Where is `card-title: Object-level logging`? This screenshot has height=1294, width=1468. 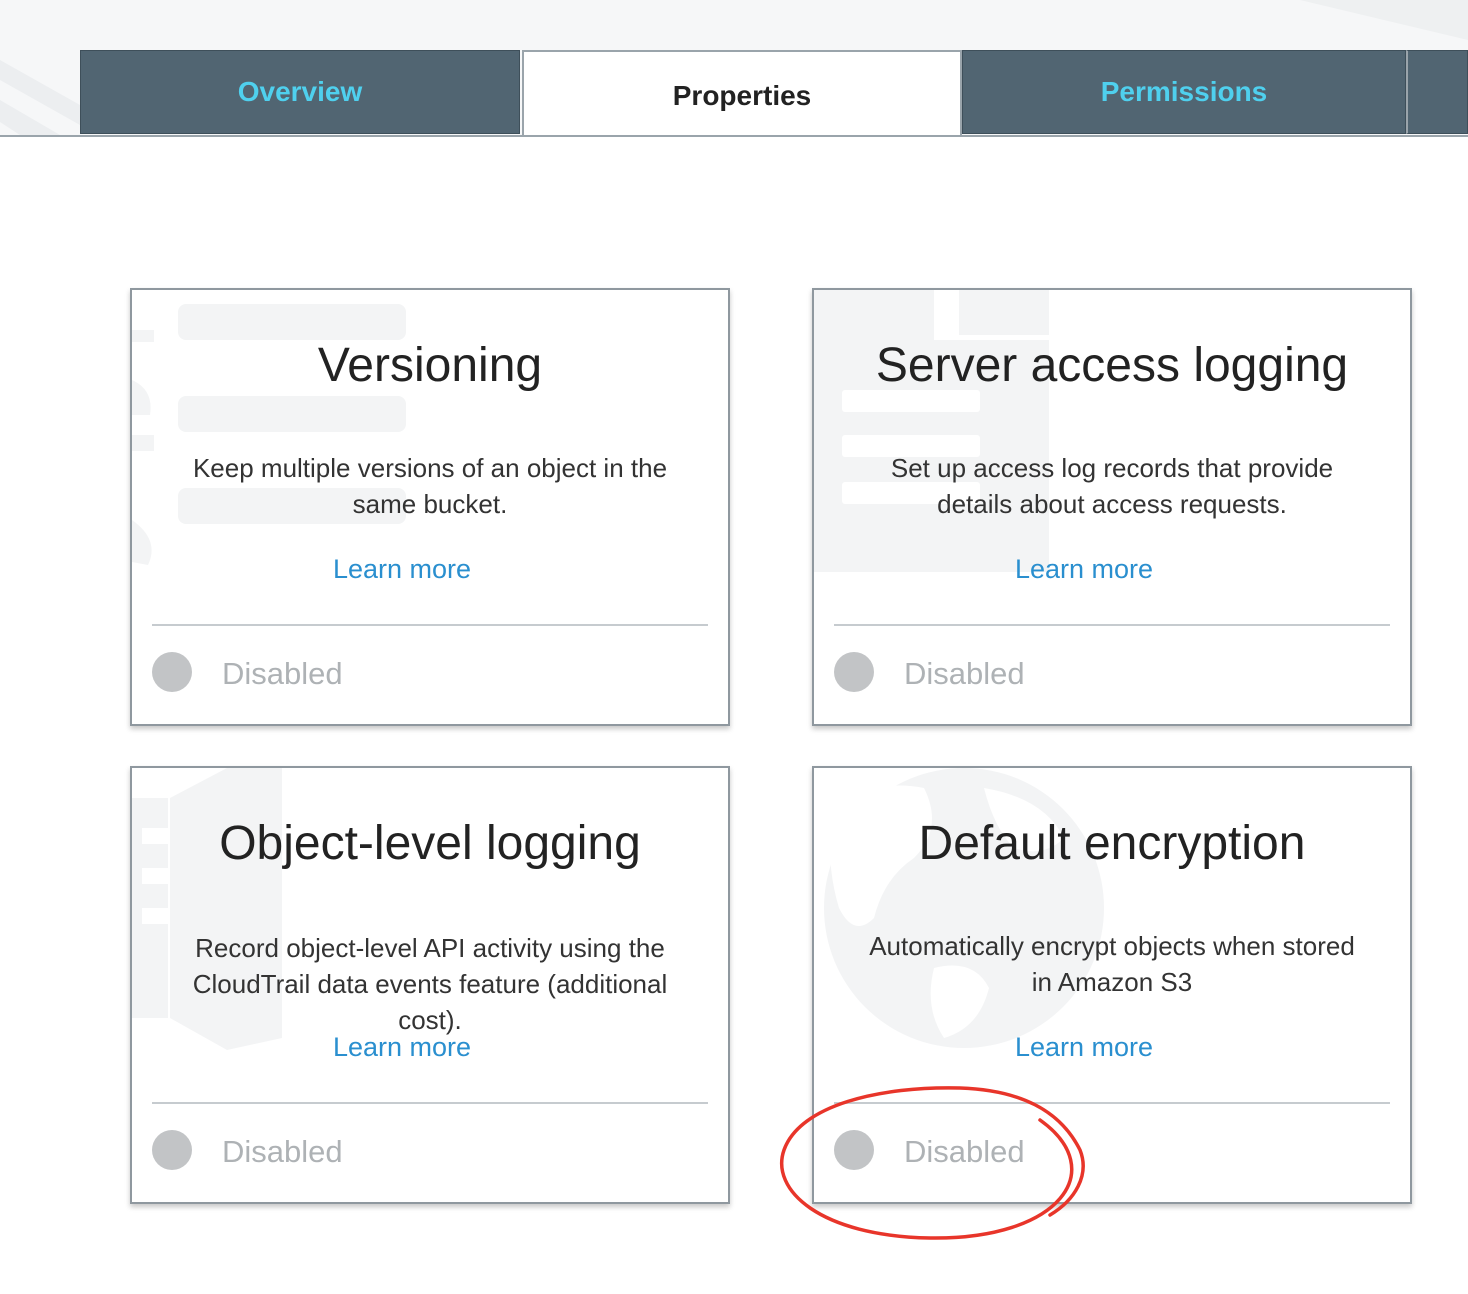
card-title: Object-level logging is located at coordinates (430, 843).